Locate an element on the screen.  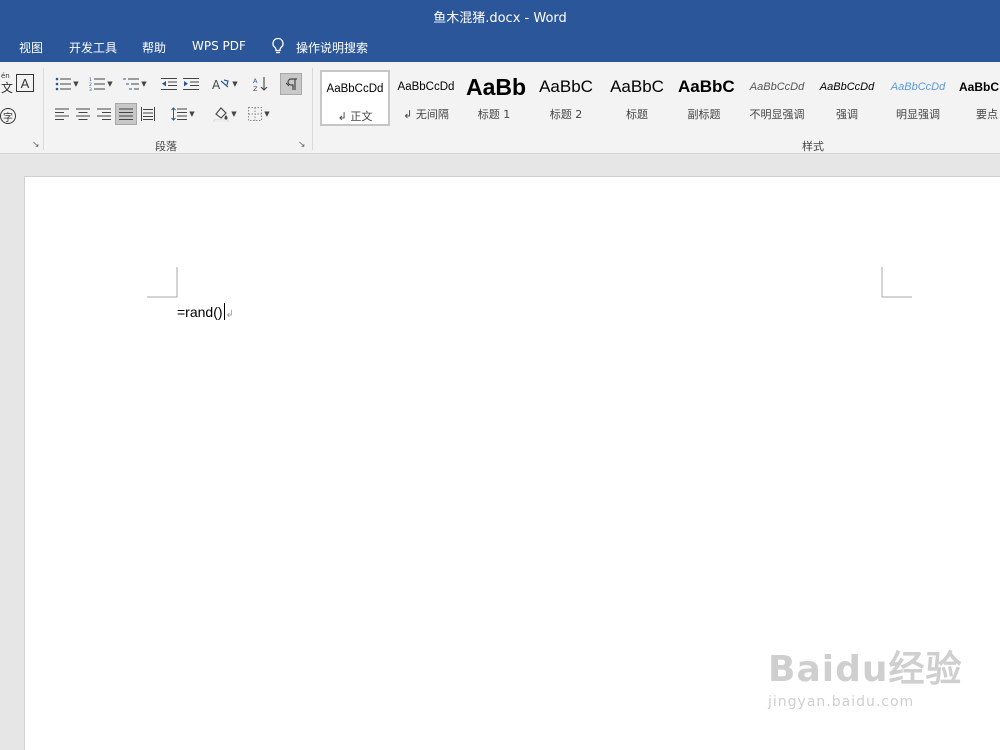
tab-developer: 开发工具 is located at coordinates (93, 47).